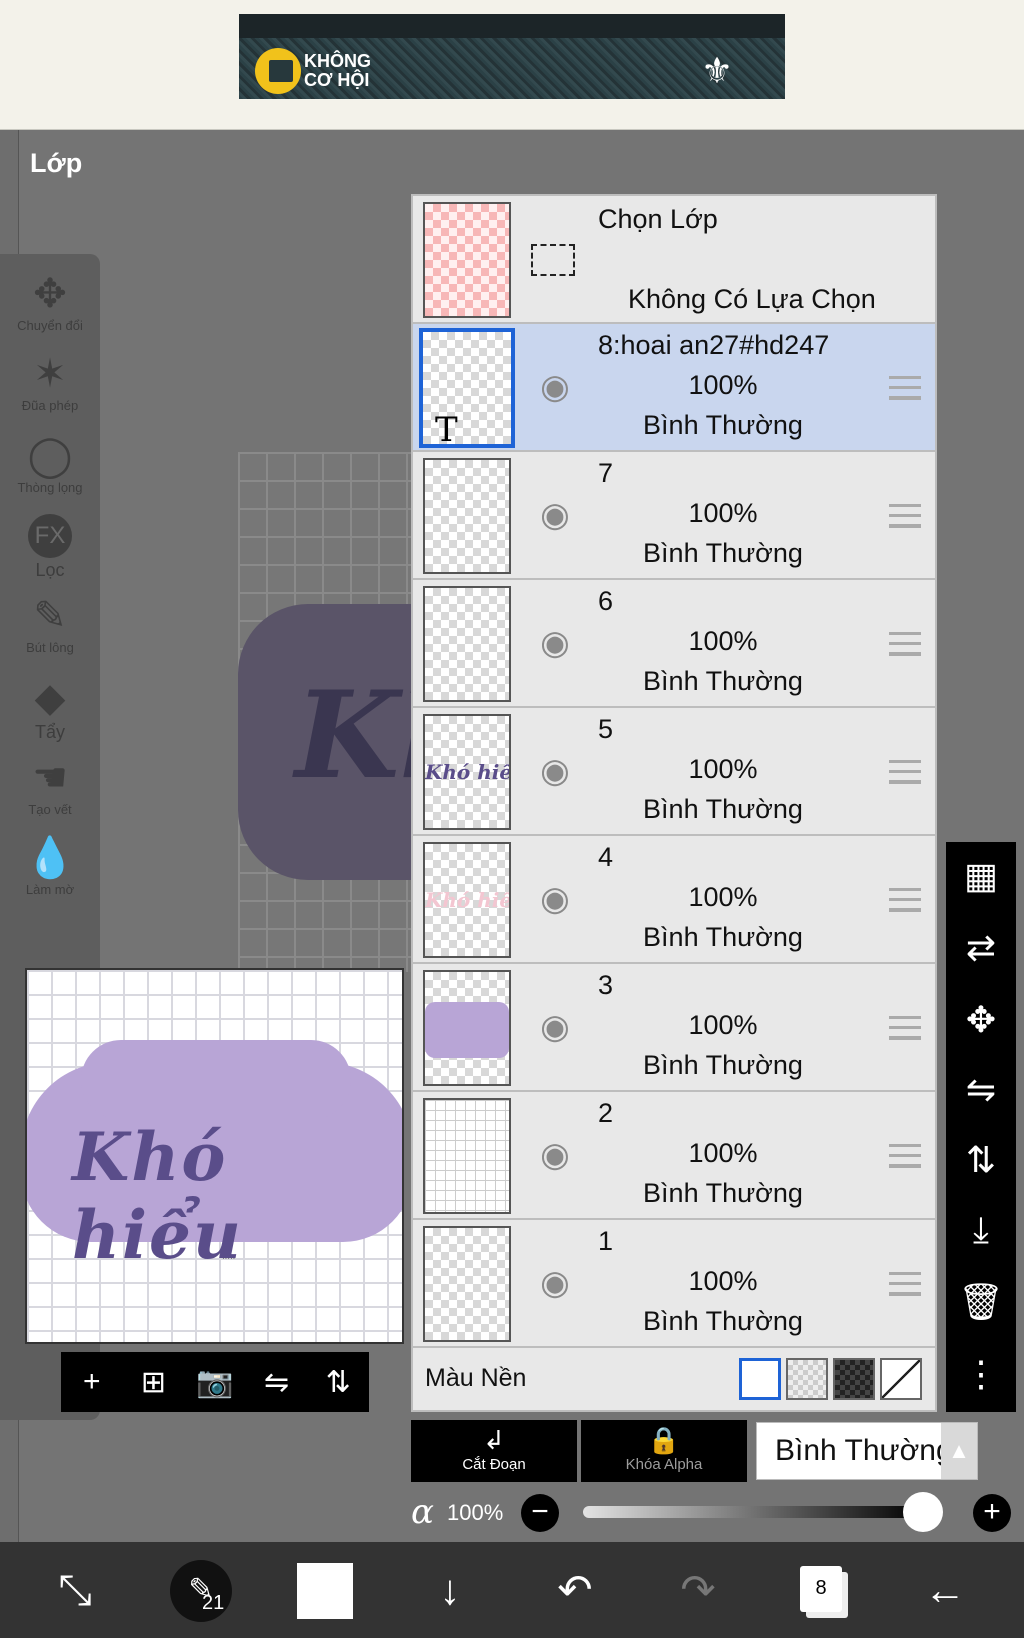 The image size is (1024, 1638). What do you see at coordinates (50, 381) in the screenshot?
I see `tool-magic-wand: ✶ Đũa phép` at bounding box center [50, 381].